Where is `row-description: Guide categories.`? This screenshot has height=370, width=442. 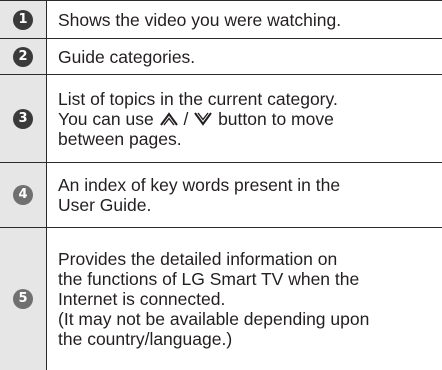
row-description: Guide categories. is located at coordinates (244, 57).